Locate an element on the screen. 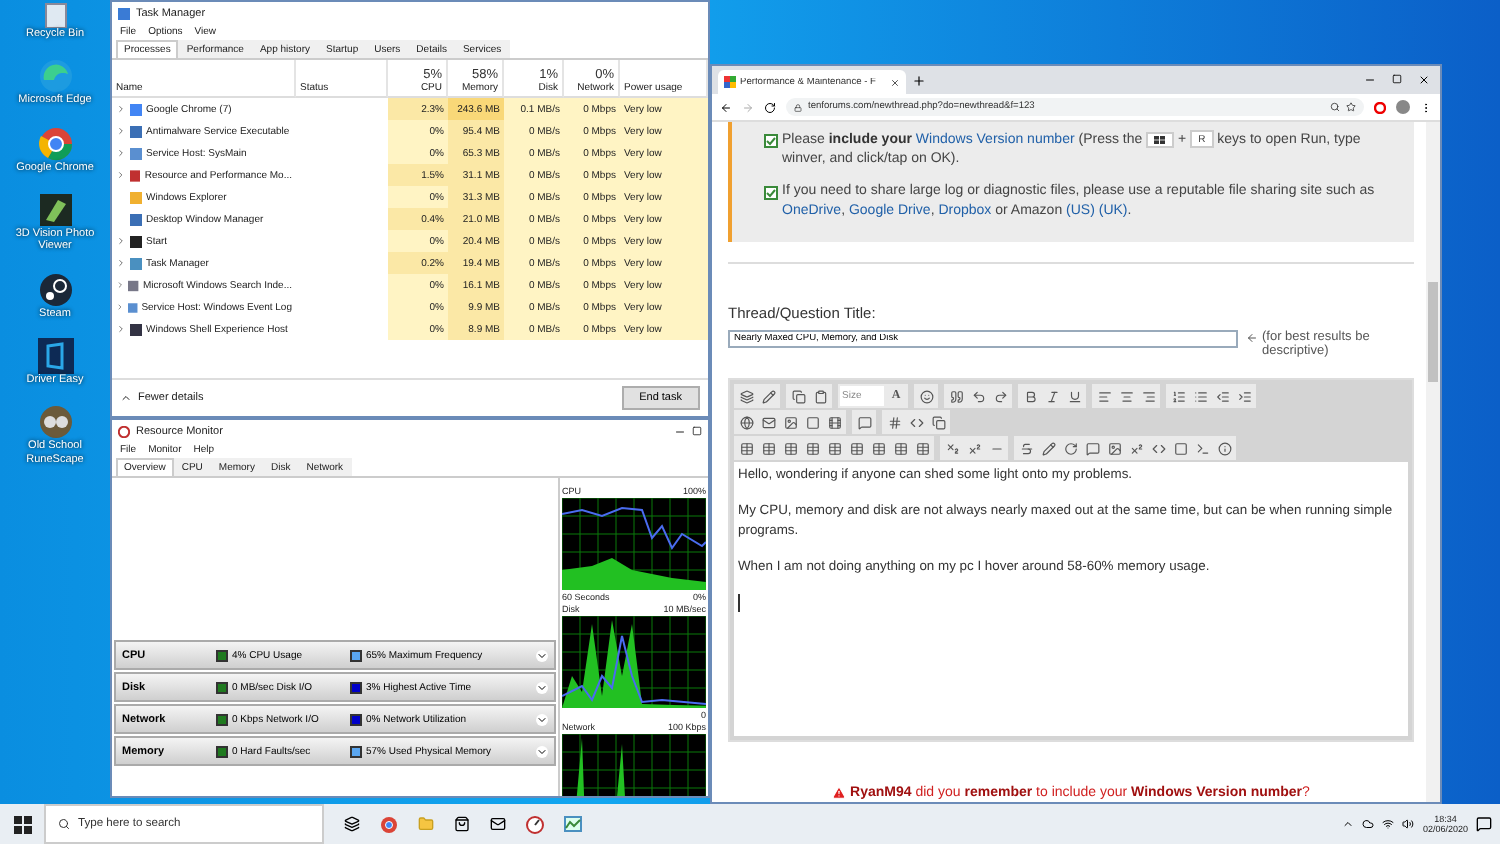  scrollbar is located at coordinates (1433, 462).